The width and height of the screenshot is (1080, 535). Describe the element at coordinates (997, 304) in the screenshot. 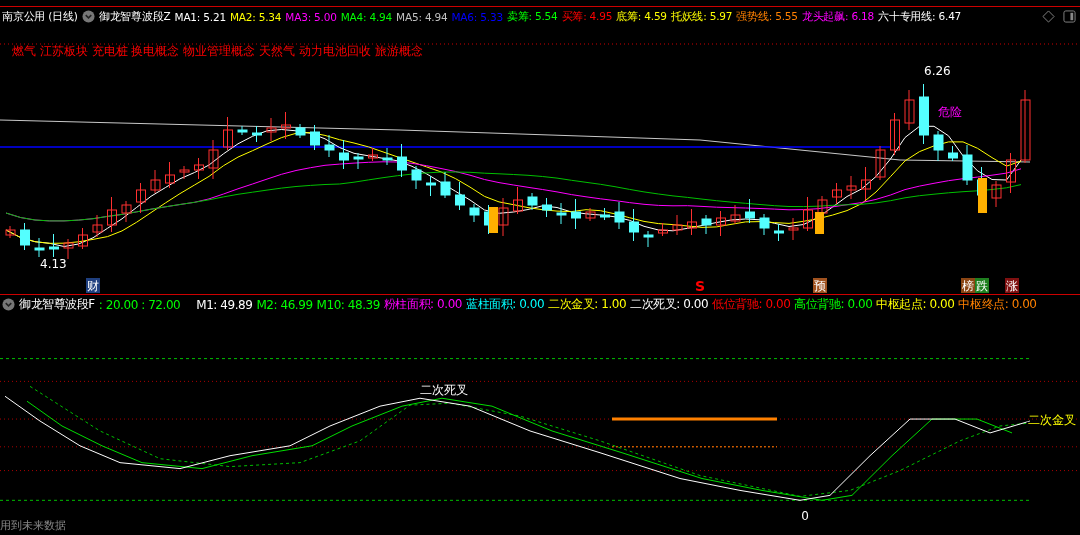

I see `indicator-value: 中枢终点: 0.00` at that location.